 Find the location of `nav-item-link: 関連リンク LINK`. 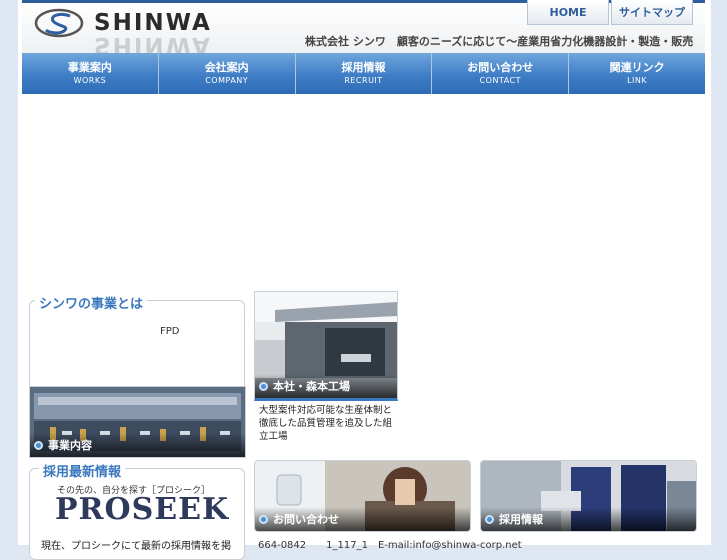

nav-item-link: 関連リンク LINK is located at coordinates (637, 73).